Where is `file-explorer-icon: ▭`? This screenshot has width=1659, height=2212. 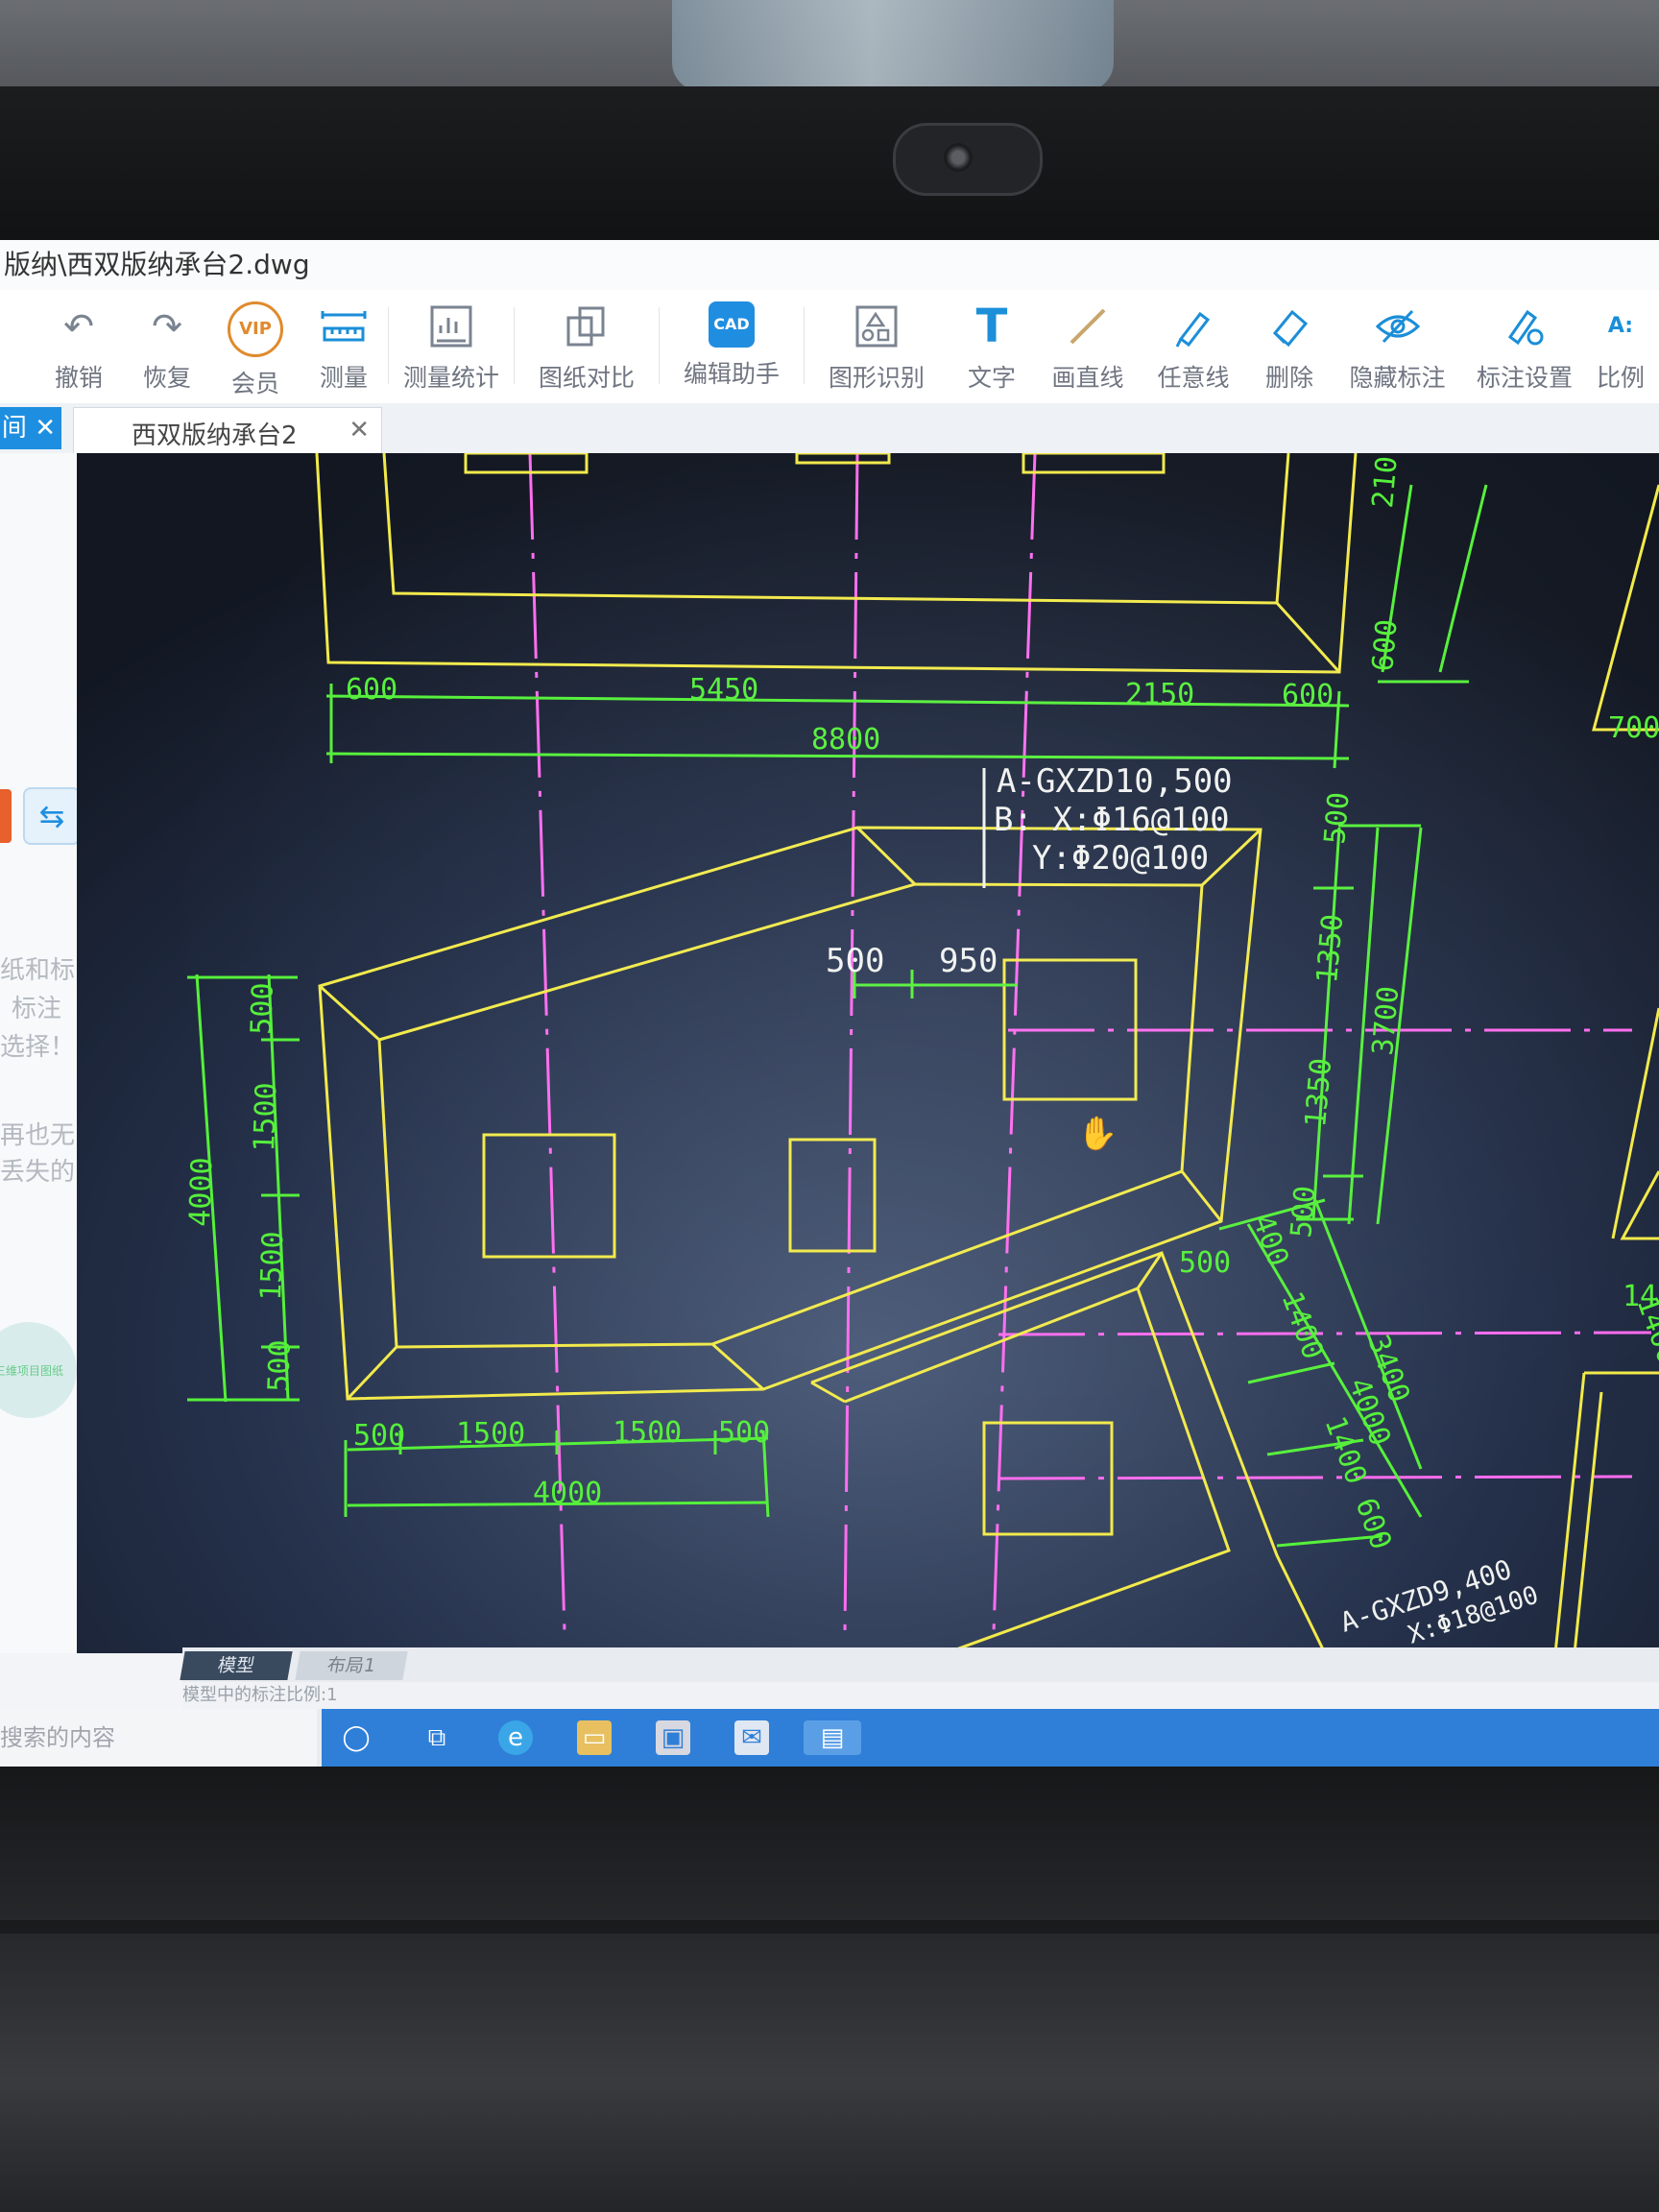
file-explorer-icon: ▭ is located at coordinates (594, 1738).